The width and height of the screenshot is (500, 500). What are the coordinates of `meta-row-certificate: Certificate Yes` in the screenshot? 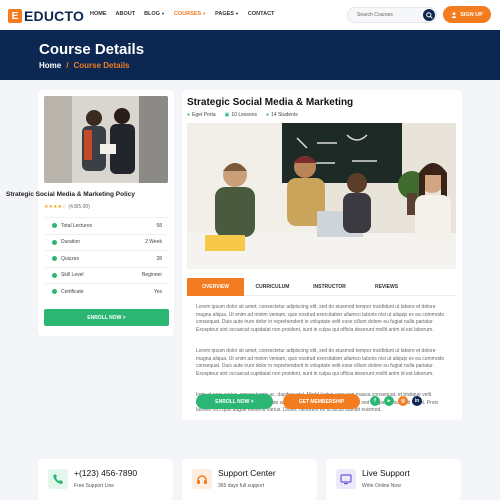 It's located at (106, 291).